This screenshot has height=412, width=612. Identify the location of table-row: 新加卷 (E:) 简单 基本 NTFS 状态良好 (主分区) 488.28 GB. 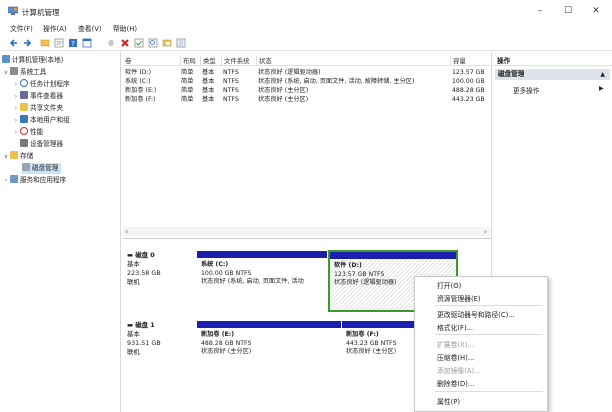
(306, 90).